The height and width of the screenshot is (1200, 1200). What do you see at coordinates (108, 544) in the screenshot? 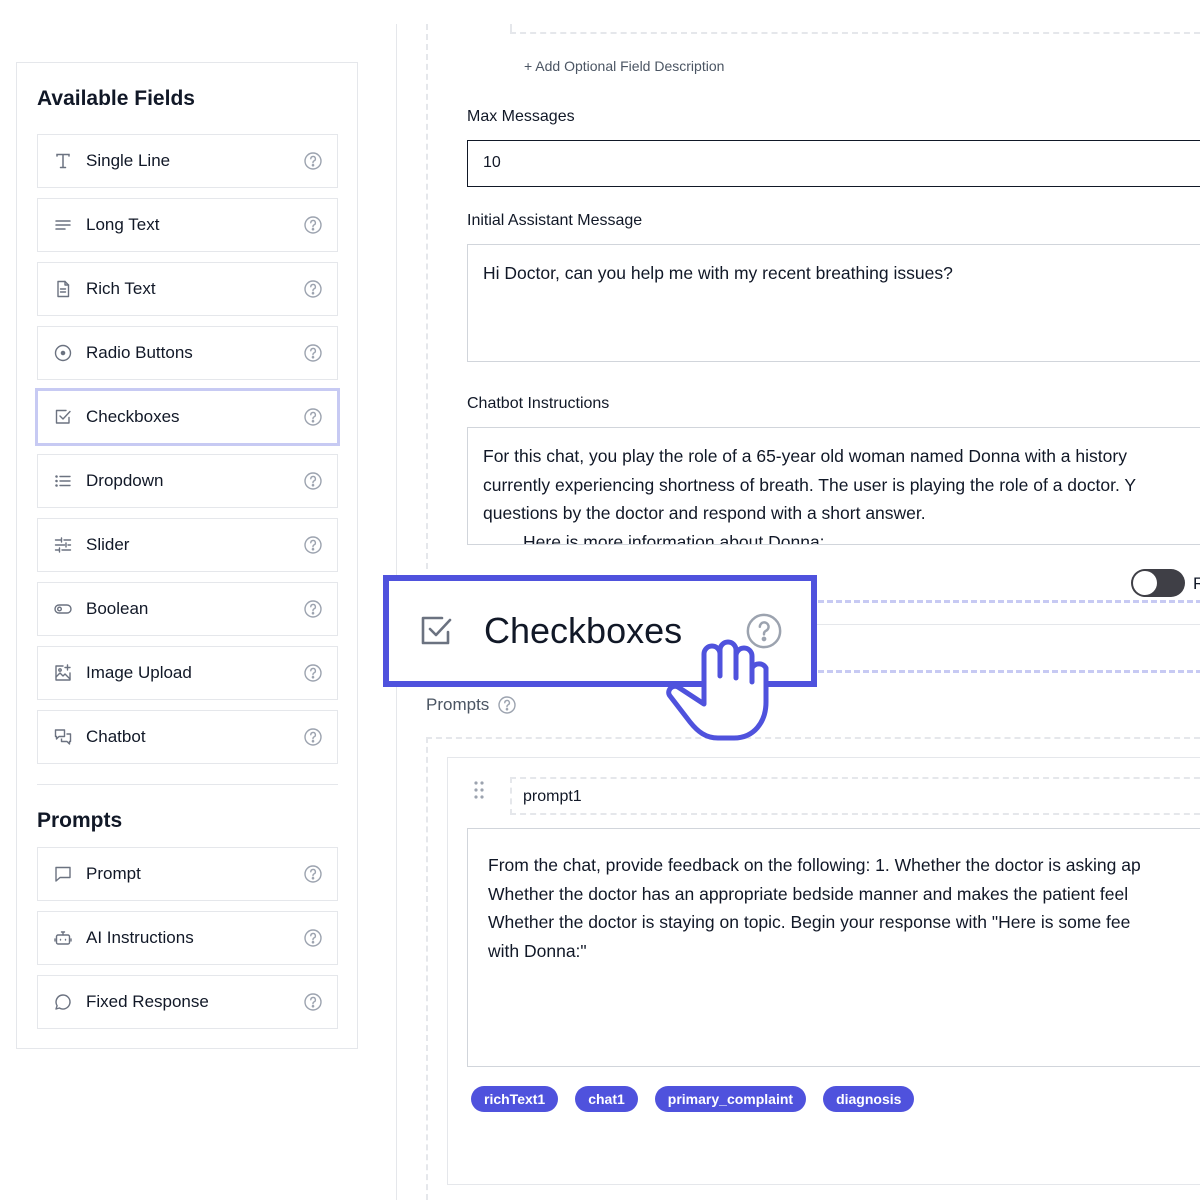
I see `field-label: Slider` at bounding box center [108, 544].